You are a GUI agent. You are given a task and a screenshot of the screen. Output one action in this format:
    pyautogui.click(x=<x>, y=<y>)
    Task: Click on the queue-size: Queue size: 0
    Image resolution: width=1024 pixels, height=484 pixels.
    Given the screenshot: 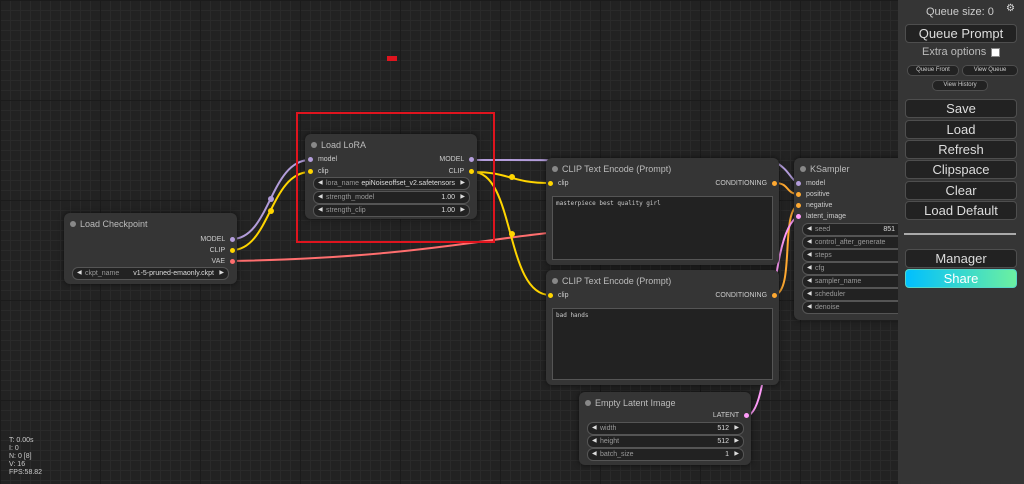 What is the action you would take?
    pyautogui.click(x=960, y=12)
    